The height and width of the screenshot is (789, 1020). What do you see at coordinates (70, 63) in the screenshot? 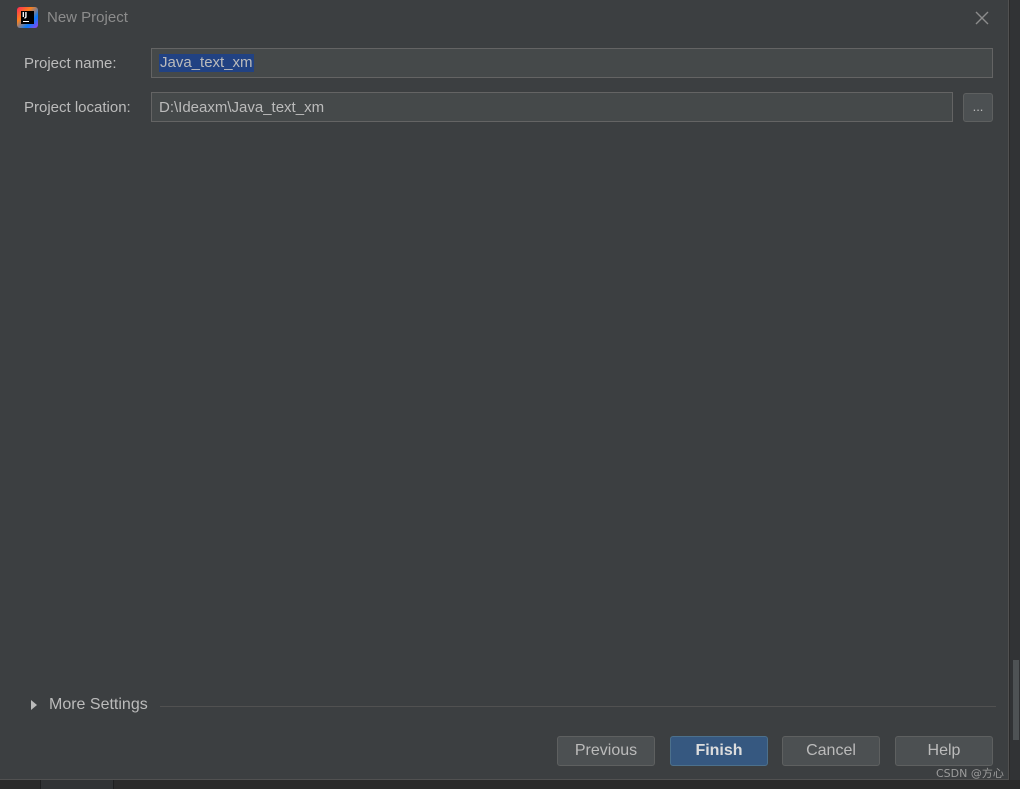
I see `project-name-label: Project name:` at bounding box center [70, 63].